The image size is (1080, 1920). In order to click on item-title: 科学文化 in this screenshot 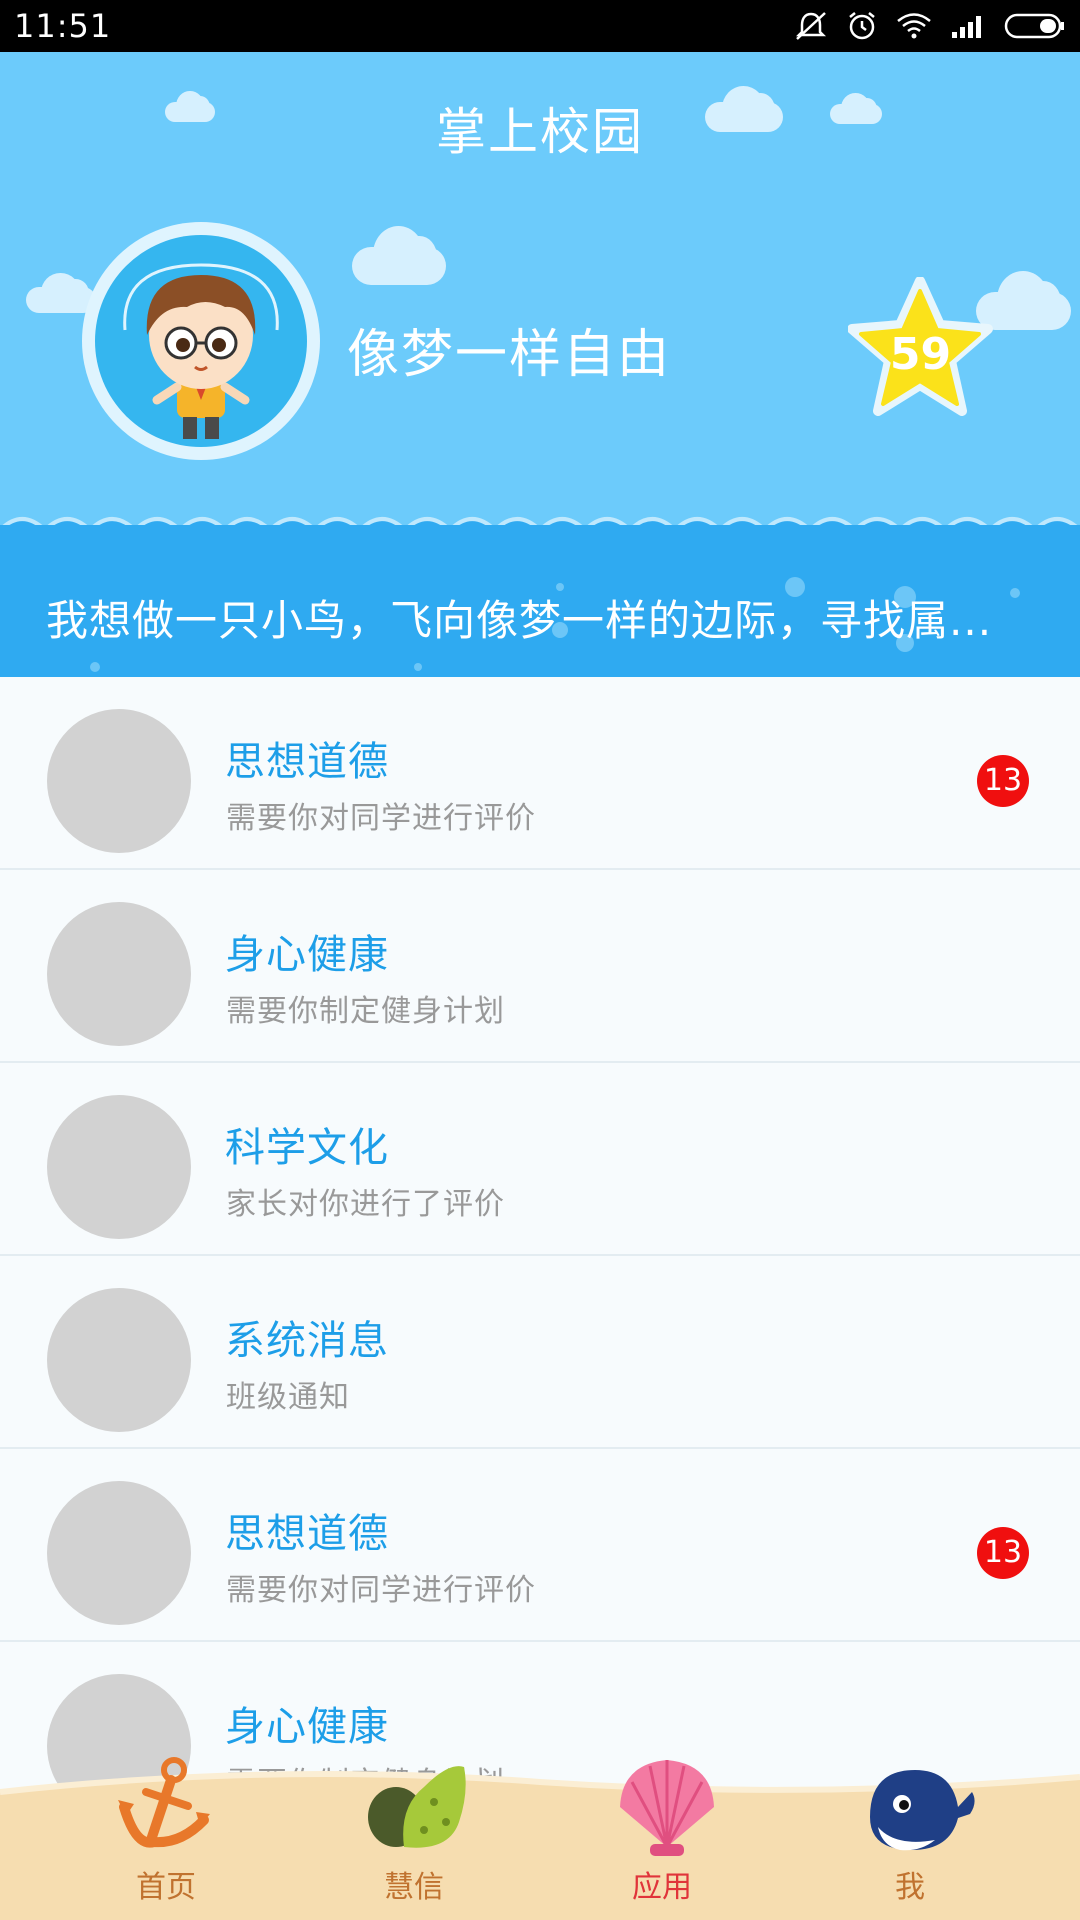, I will do `click(307, 1148)`.